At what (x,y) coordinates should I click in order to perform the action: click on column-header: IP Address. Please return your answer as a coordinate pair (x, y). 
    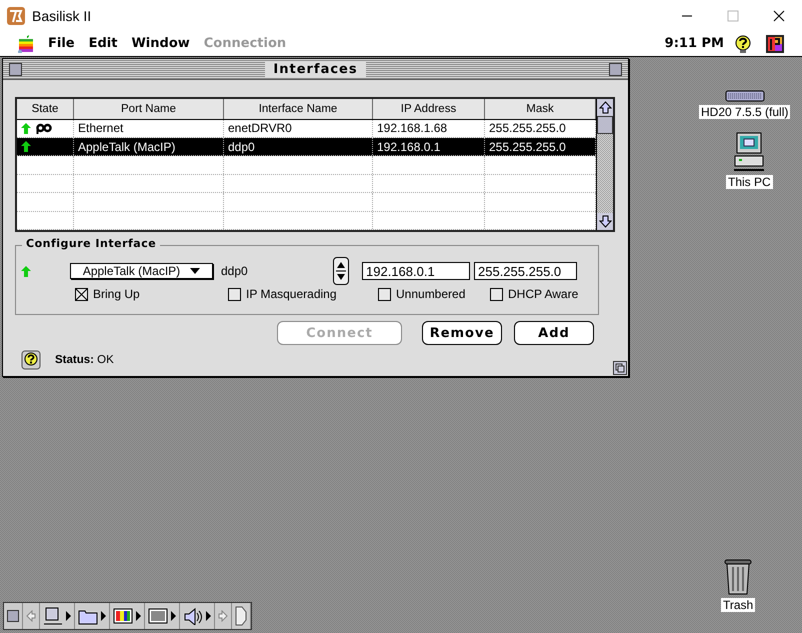
    Looking at the image, I should click on (429, 109).